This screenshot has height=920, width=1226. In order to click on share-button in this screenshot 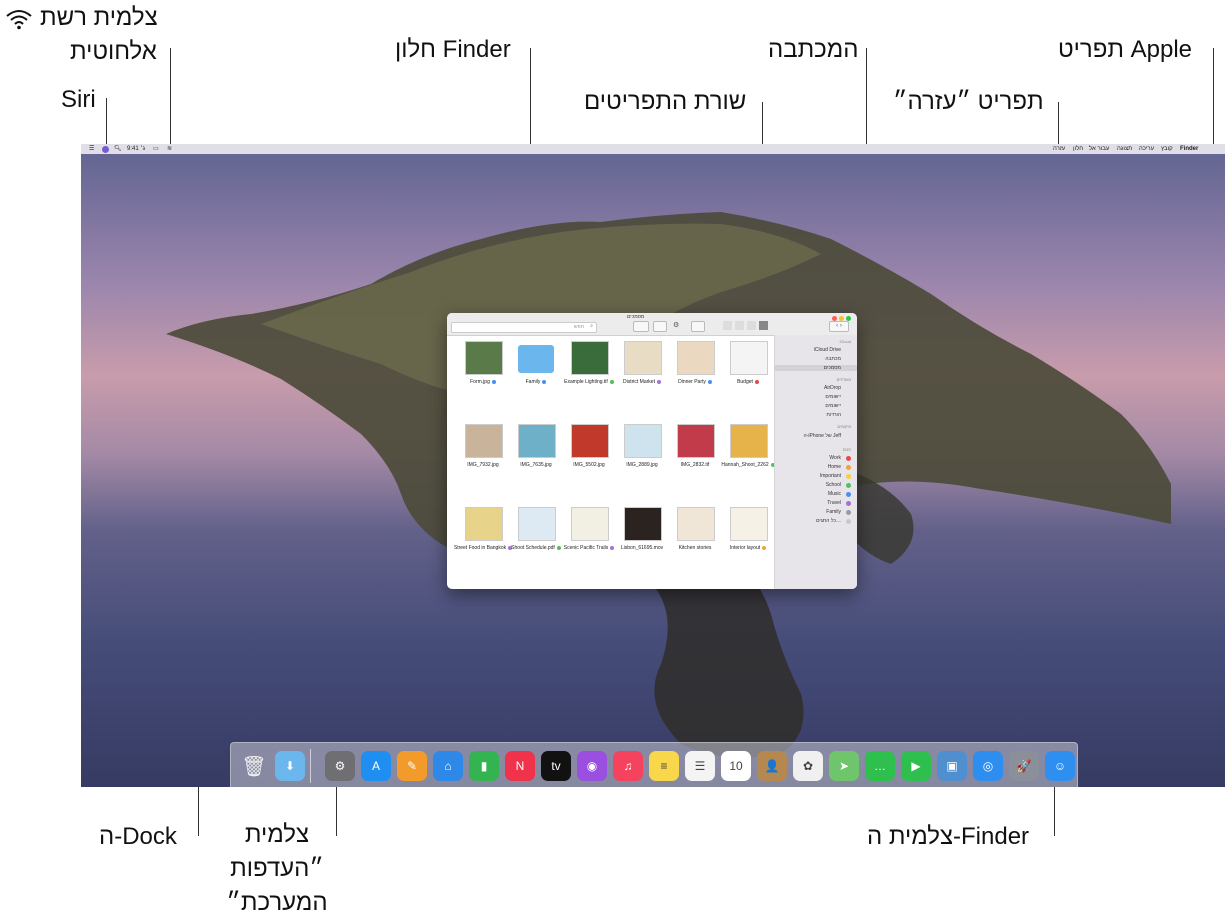, I will do `click(660, 326)`.